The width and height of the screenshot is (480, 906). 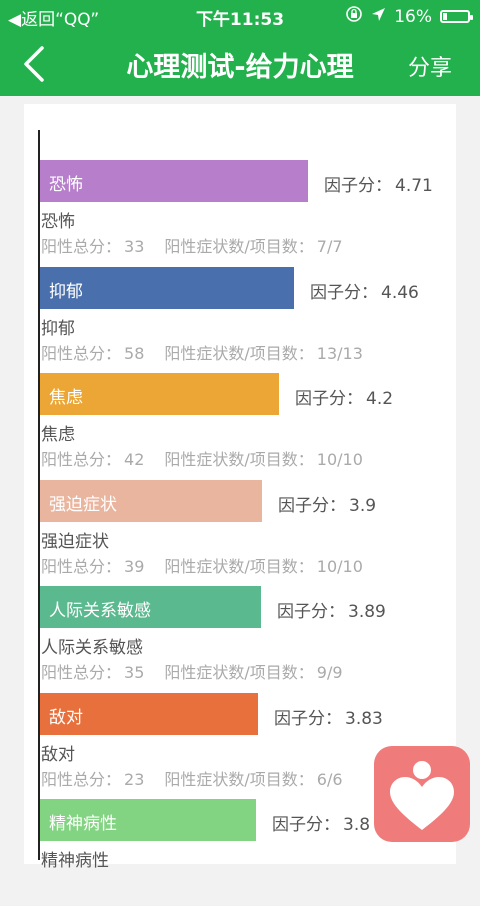 I want to click on factor-name: 强迫症状, so click(x=75, y=541).